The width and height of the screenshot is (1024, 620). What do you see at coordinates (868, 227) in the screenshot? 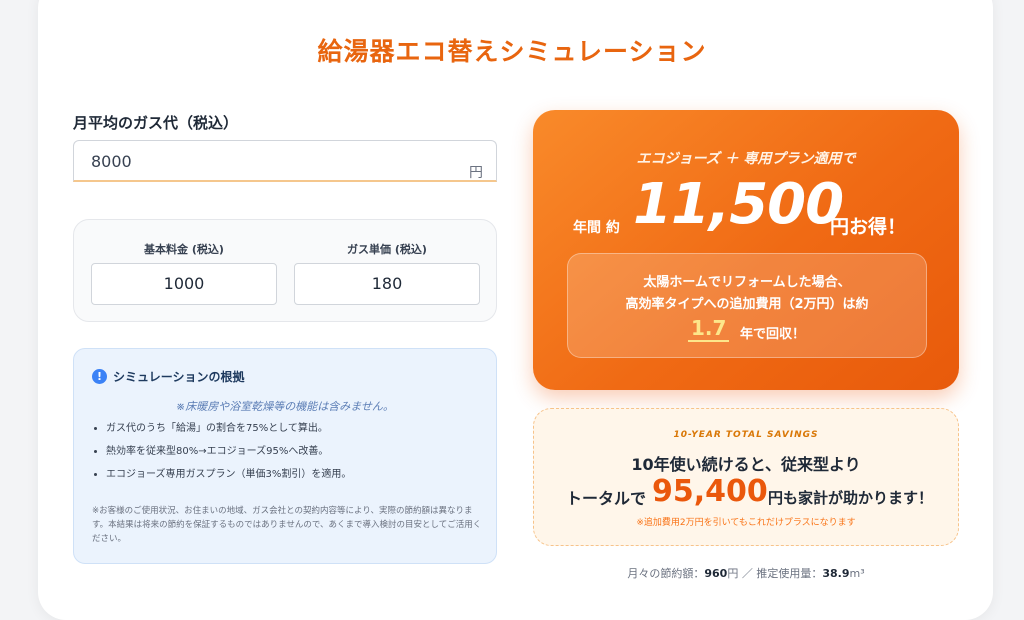
I see `annual-suffix: 円お得！` at bounding box center [868, 227].